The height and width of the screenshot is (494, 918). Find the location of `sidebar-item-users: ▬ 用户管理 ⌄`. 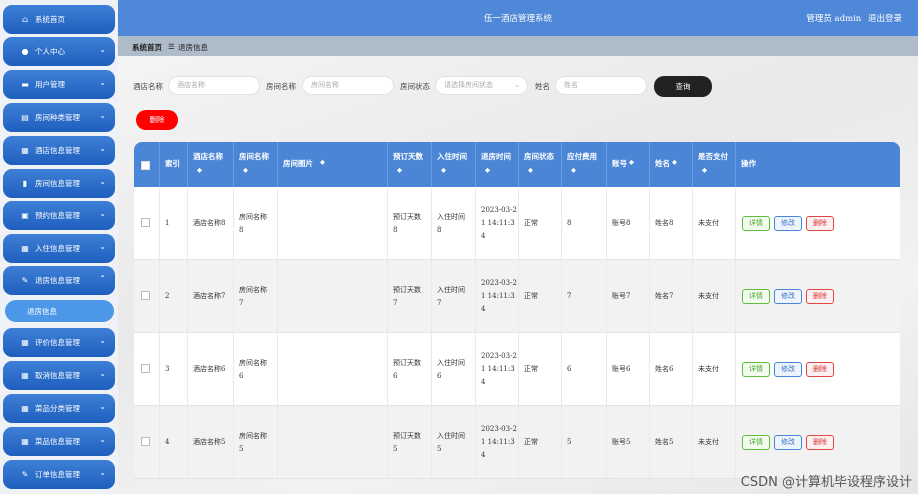

sidebar-item-users: ▬ 用户管理 ⌄ is located at coordinates (59, 84).